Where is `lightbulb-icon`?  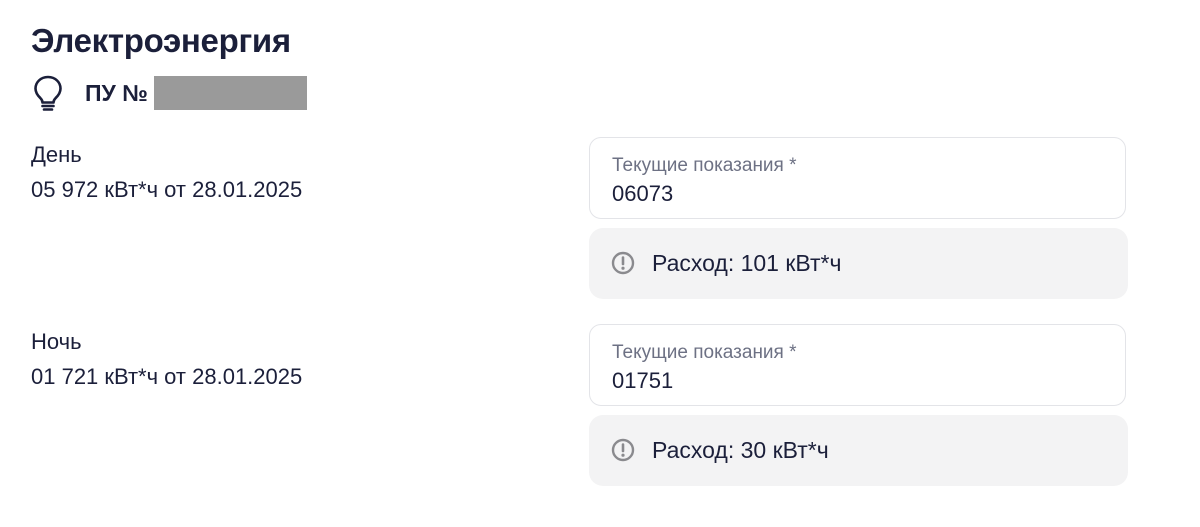 lightbulb-icon is located at coordinates (48, 93).